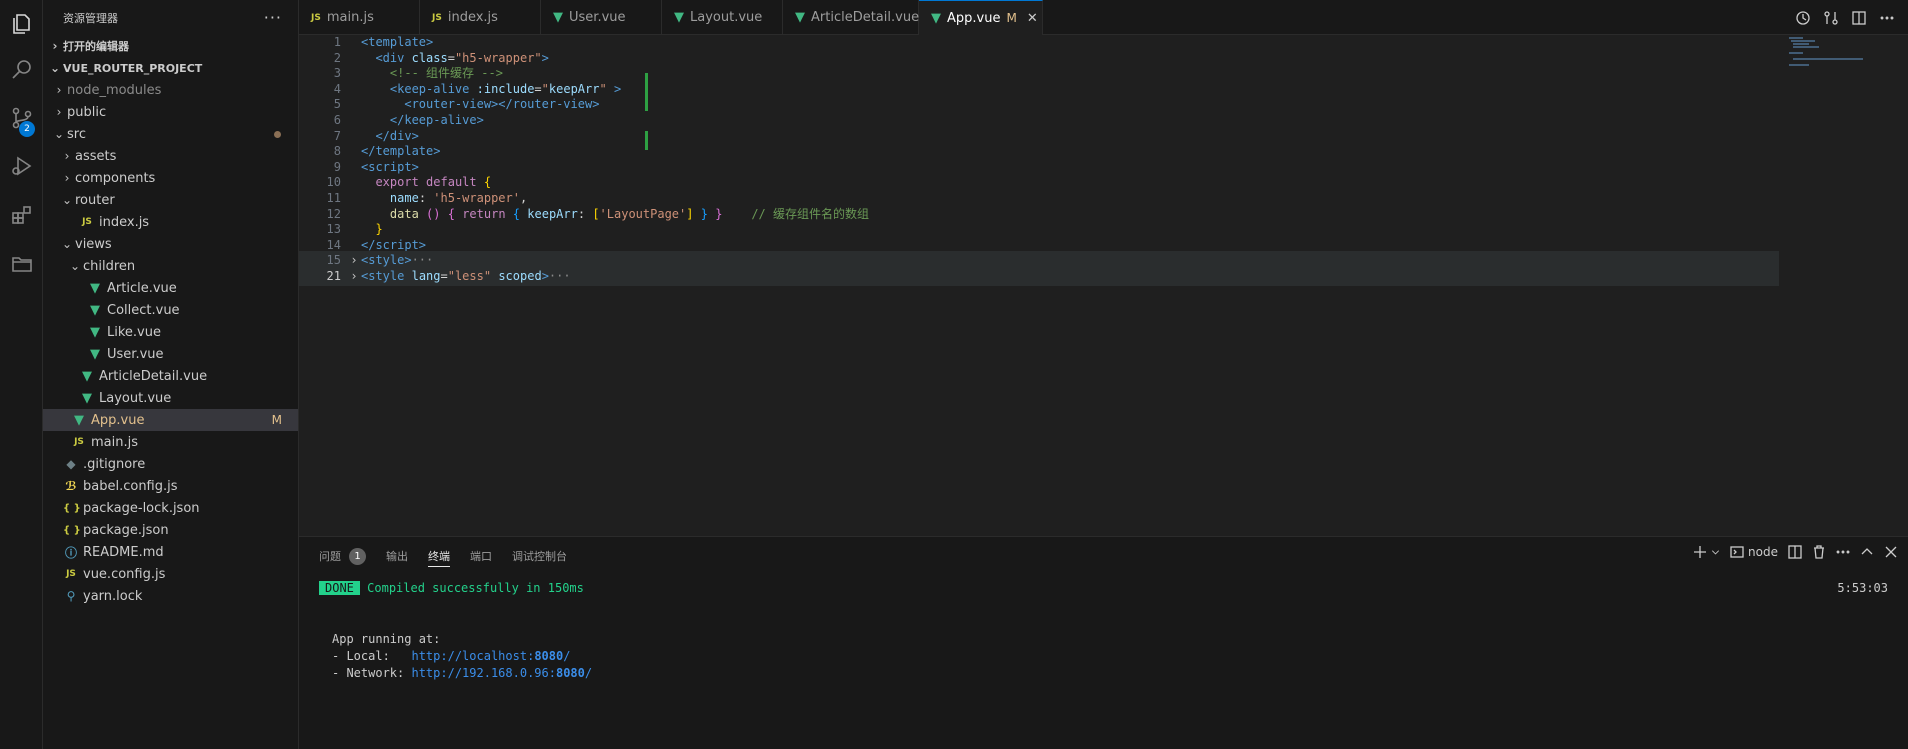 The height and width of the screenshot is (749, 1908). Describe the element at coordinates (21, 118) in the screenshot. I see `source-control-icon: 2` at that location.